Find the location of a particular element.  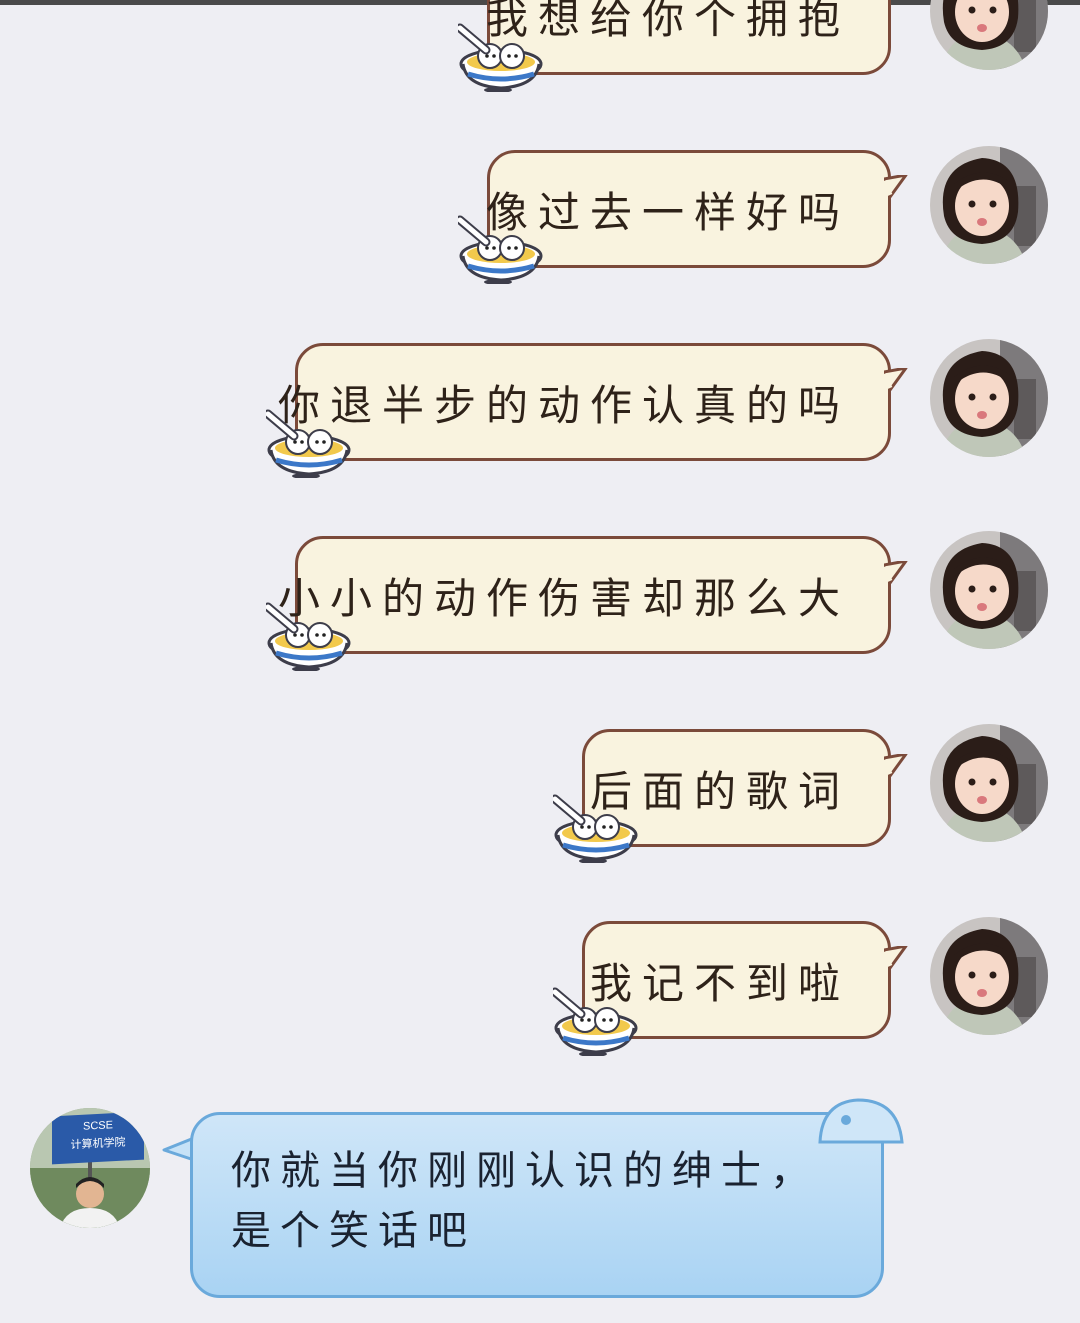

avatar: SCSE 计算机学院 is located at coordinates (90, 1168).